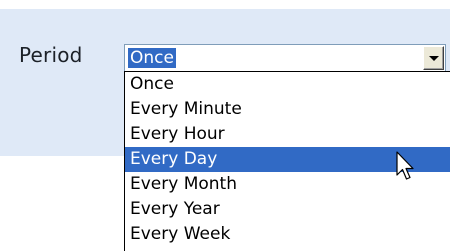 This screenshot has height=251, width=450. What do you see at coordinates (287, 209) in the screenshot?
I see `option-every-year: Every Year` at bounding box center [287, 209].